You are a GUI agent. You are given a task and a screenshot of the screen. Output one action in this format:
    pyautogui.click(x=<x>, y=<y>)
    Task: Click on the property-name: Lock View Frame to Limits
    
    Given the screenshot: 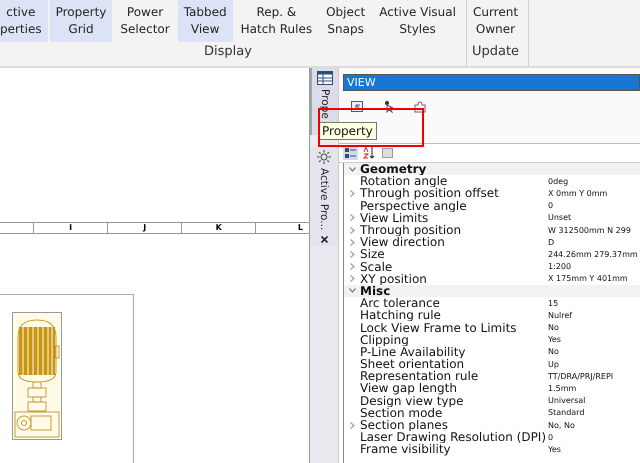 What is the action you would take?
    pyautogui.click(x=439, y=328)
    